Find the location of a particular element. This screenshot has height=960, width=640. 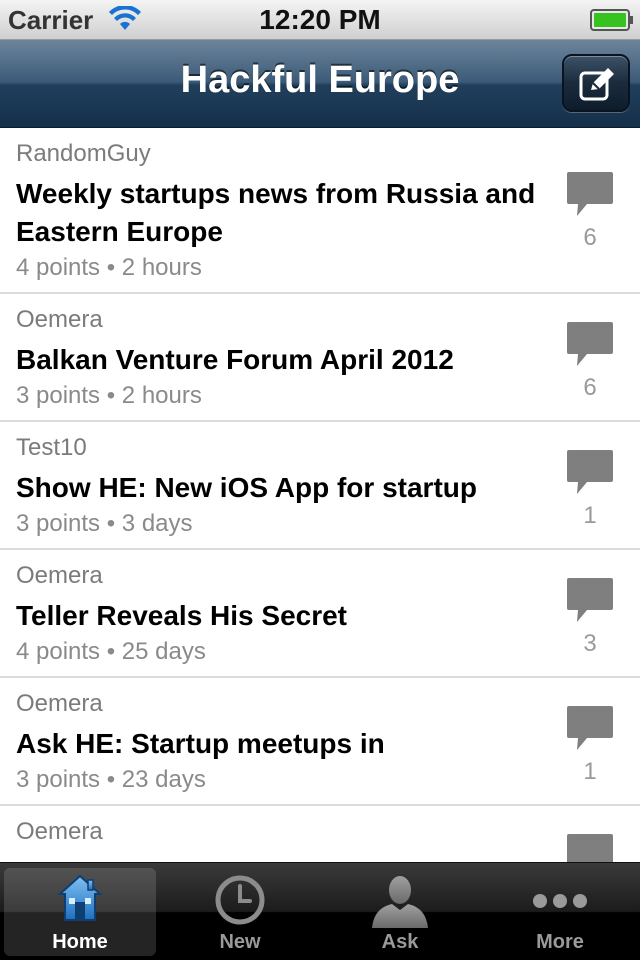

battery-icon is located at coordinates (611, 20).